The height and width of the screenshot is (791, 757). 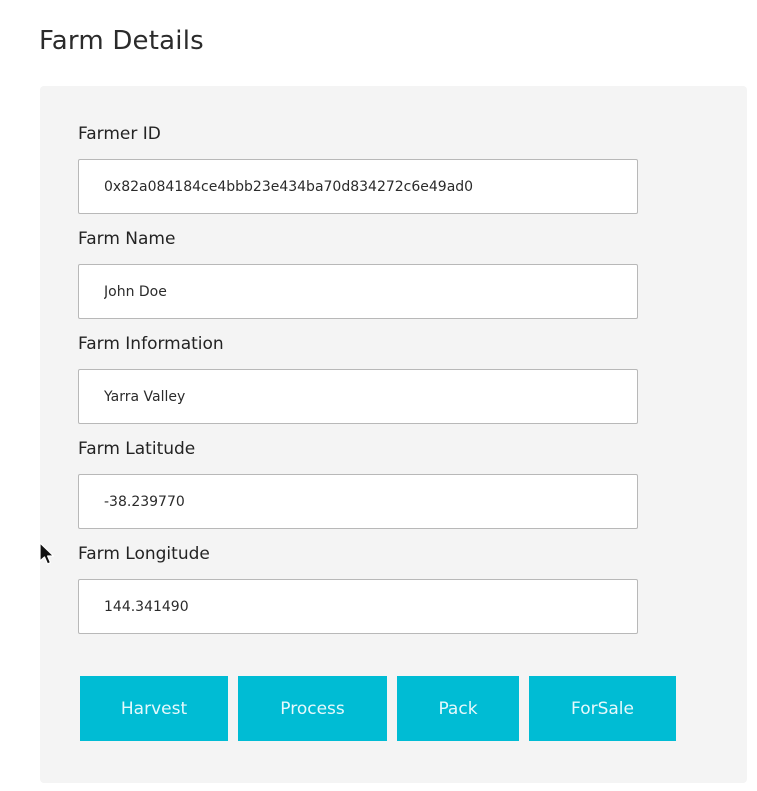 I want to click on pack-button: Pack, so click(x=458, y=708).